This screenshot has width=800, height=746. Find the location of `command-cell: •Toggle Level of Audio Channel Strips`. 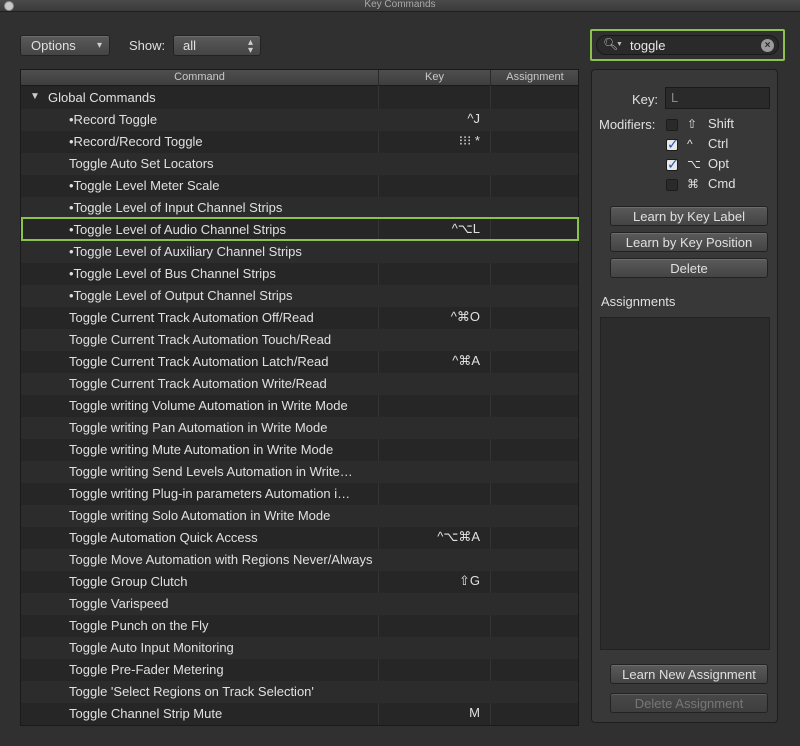

command-cell: •Toggle Level of Audio Channel Strips is located at coordinates (178, 229).